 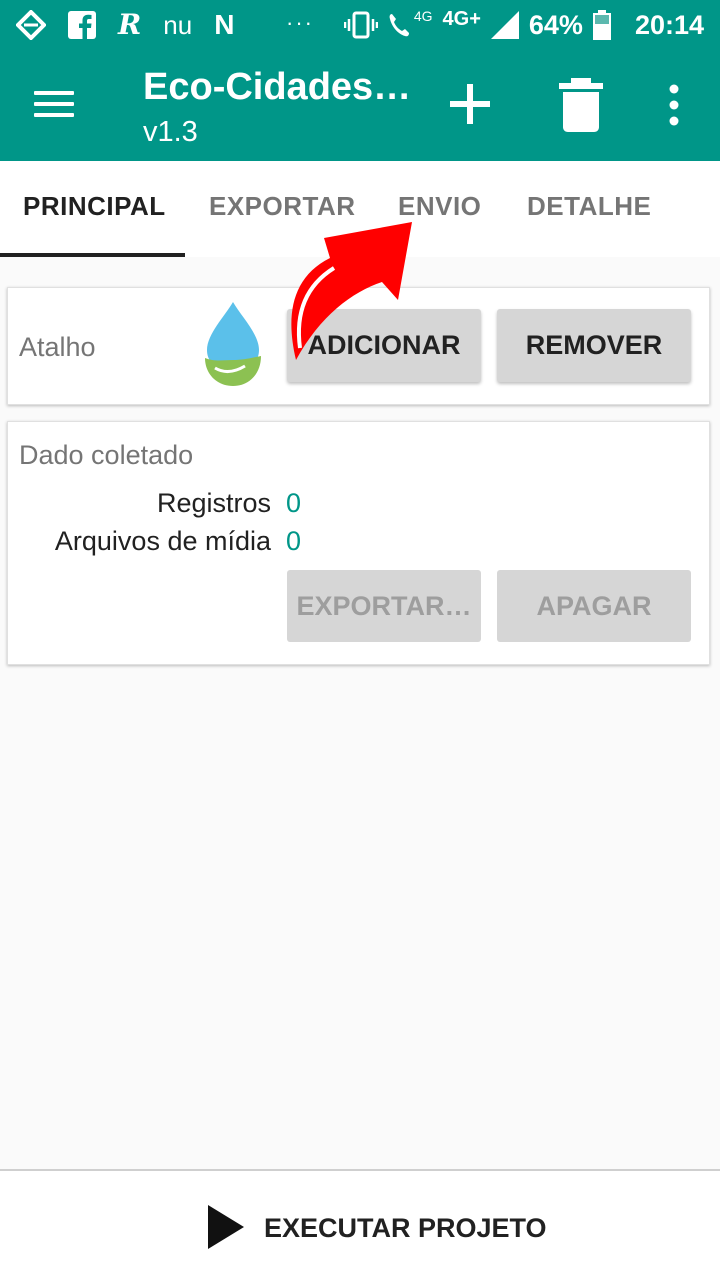 What do you see at coordinates (589, 206) in the screenshot?
I see `tab-detalhe: DETALHE` at bounding box center [589, 206].